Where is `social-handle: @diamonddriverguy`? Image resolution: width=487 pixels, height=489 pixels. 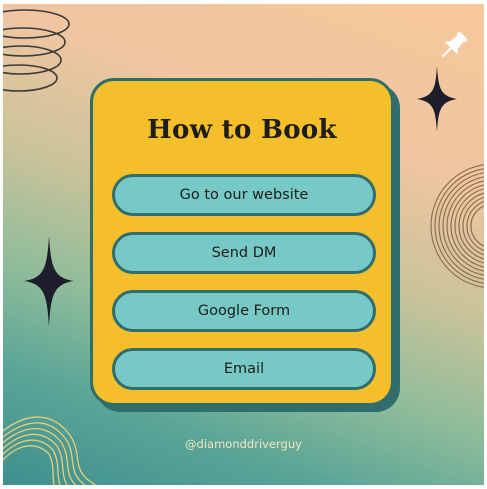
social-handle: @diamonddriverguy is located at coordinates (243, 444).